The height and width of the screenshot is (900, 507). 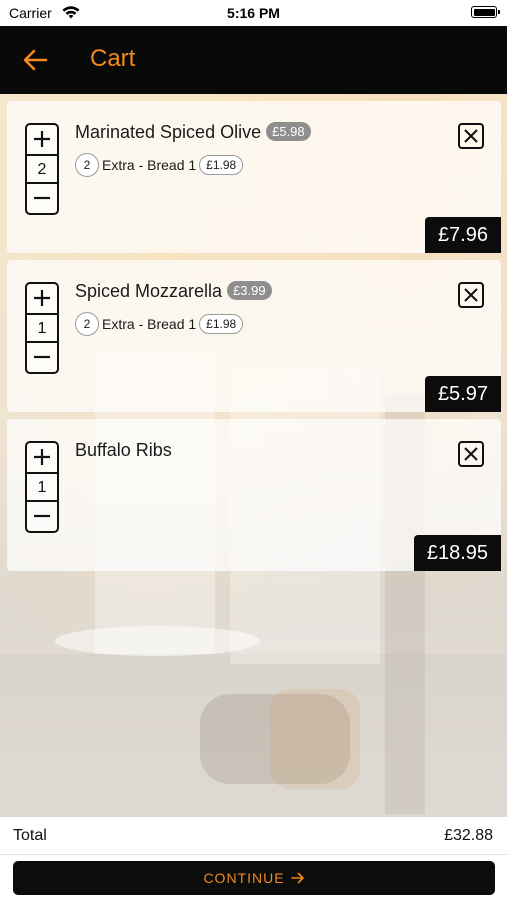 What do you see at coordinates (297, 878) in the screenshot?
I see `arrow-right-icon` at bounding box center [297, 878].